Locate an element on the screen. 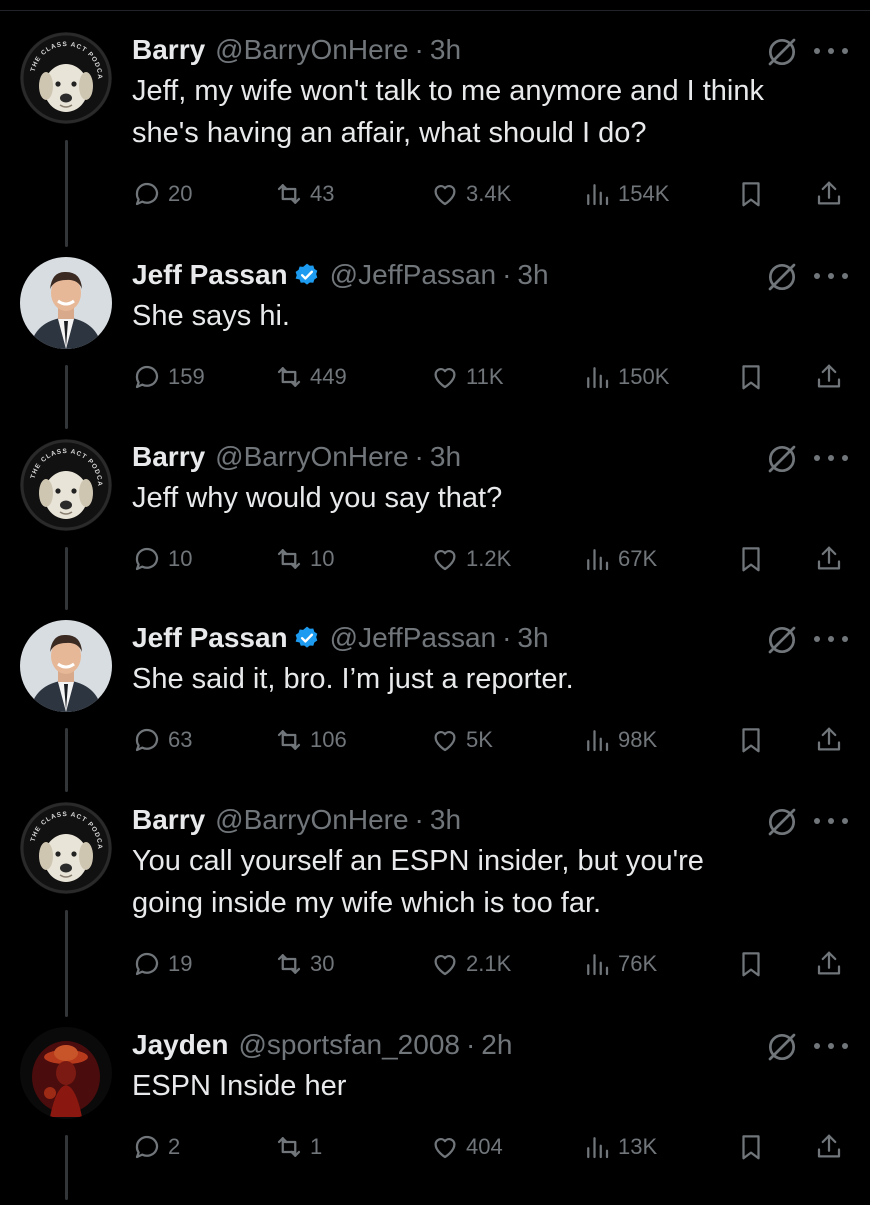  reply-button: 2 is located at coordinates (156, 1147).